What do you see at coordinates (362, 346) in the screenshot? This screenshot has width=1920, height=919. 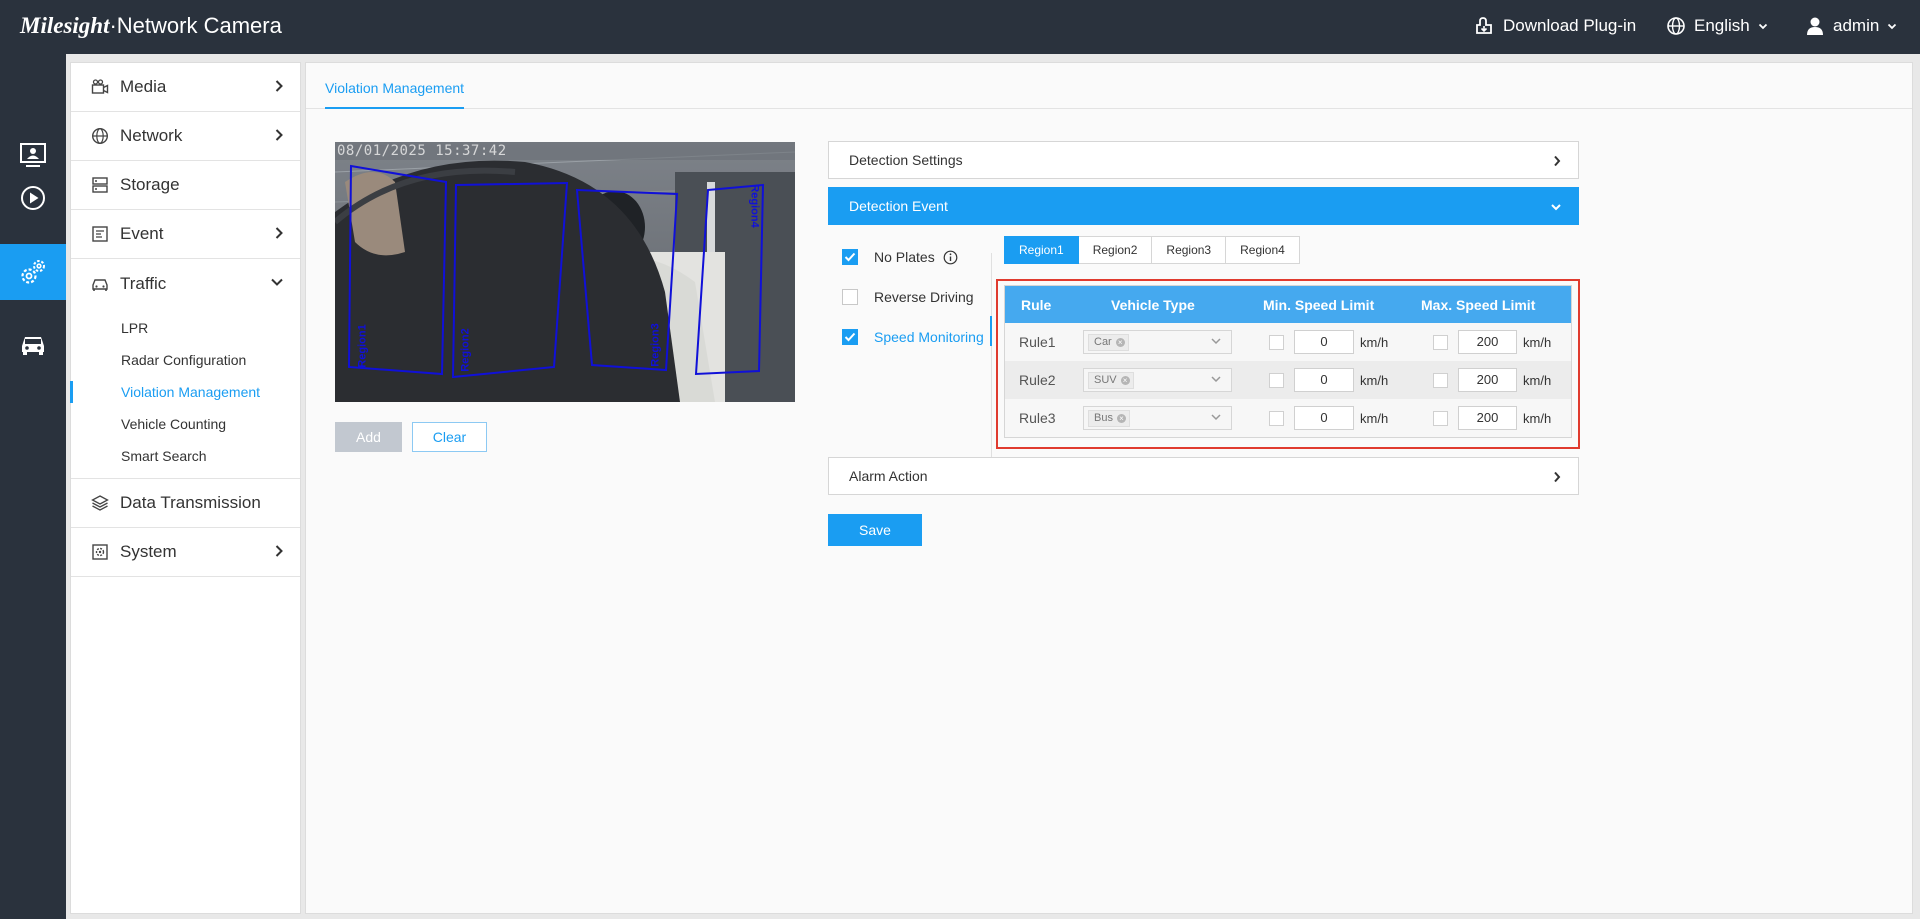 I see `region-label-1: Region1` at bounding box center [362, 346].